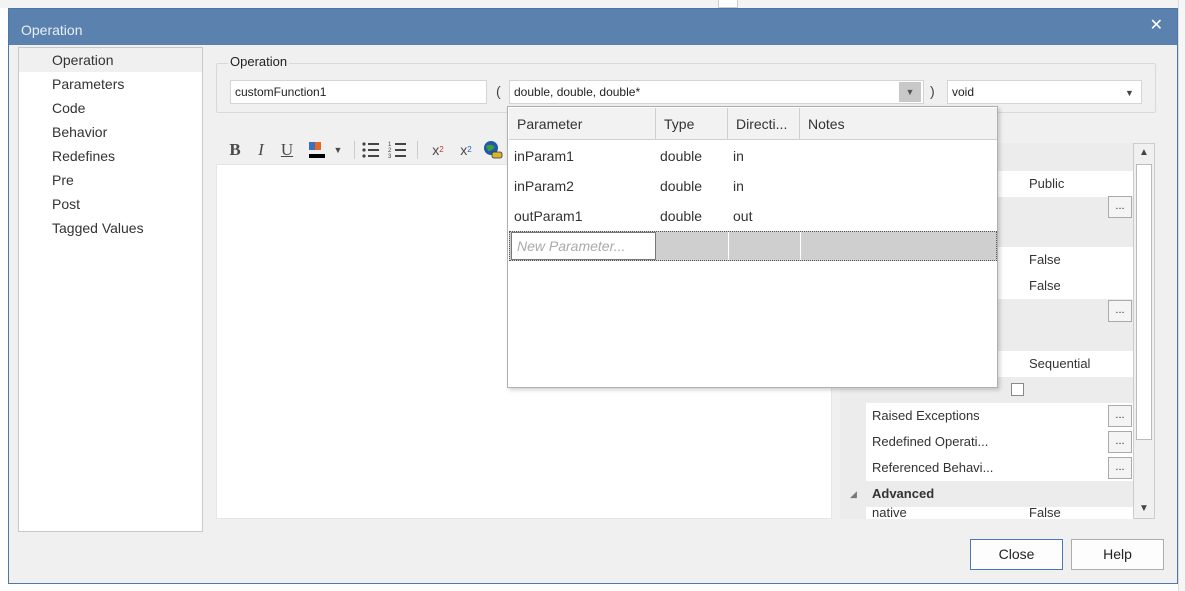 The height and width of the screenshot is (591, 1185). What do you see at coordinates (692, 124) in the screenshot?
I see `column-header-type: Type` at bounding box center [692, 124].